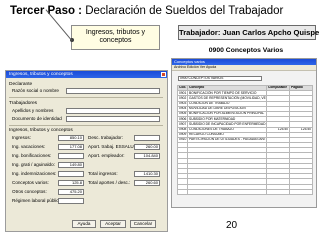 This screenshot has height=240, width=320. Describe the element at coordinates (244, 68) in the screenshot. I see `grid-menubar: Archivo Edición Ver Ayuda` at that location.